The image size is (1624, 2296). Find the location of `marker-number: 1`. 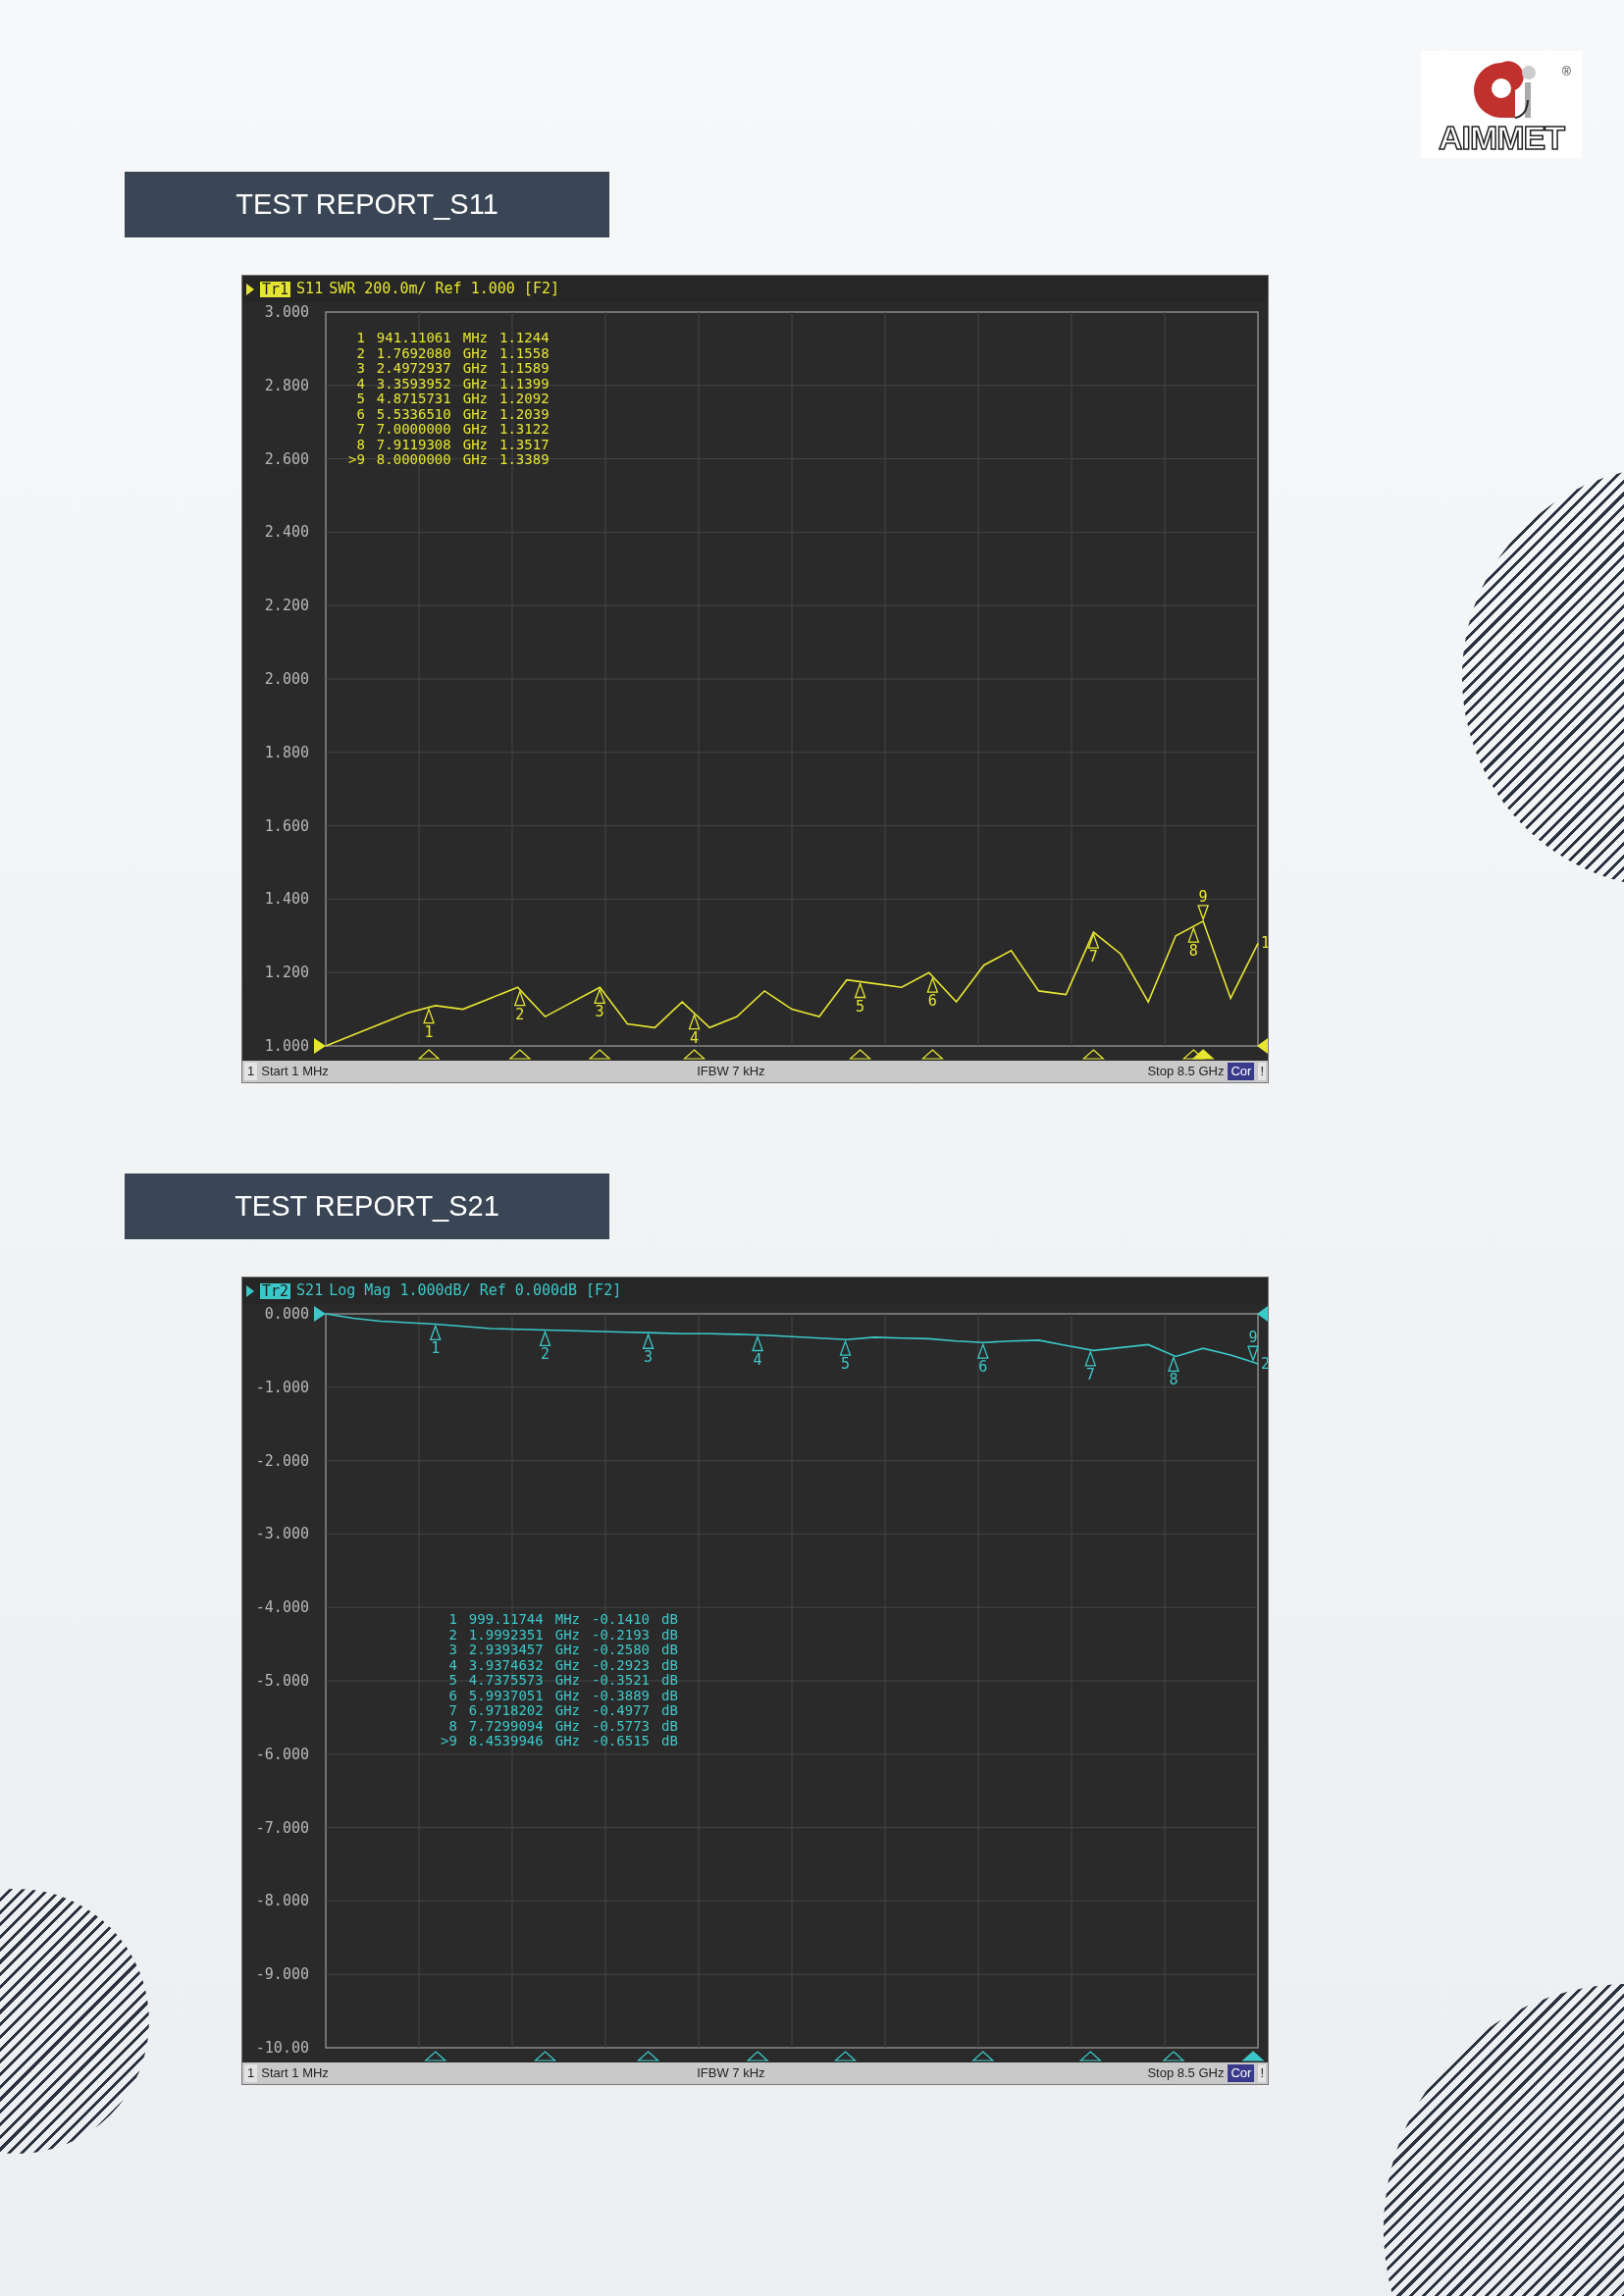

marker-number: 1 is located at coordinates (360, 338).